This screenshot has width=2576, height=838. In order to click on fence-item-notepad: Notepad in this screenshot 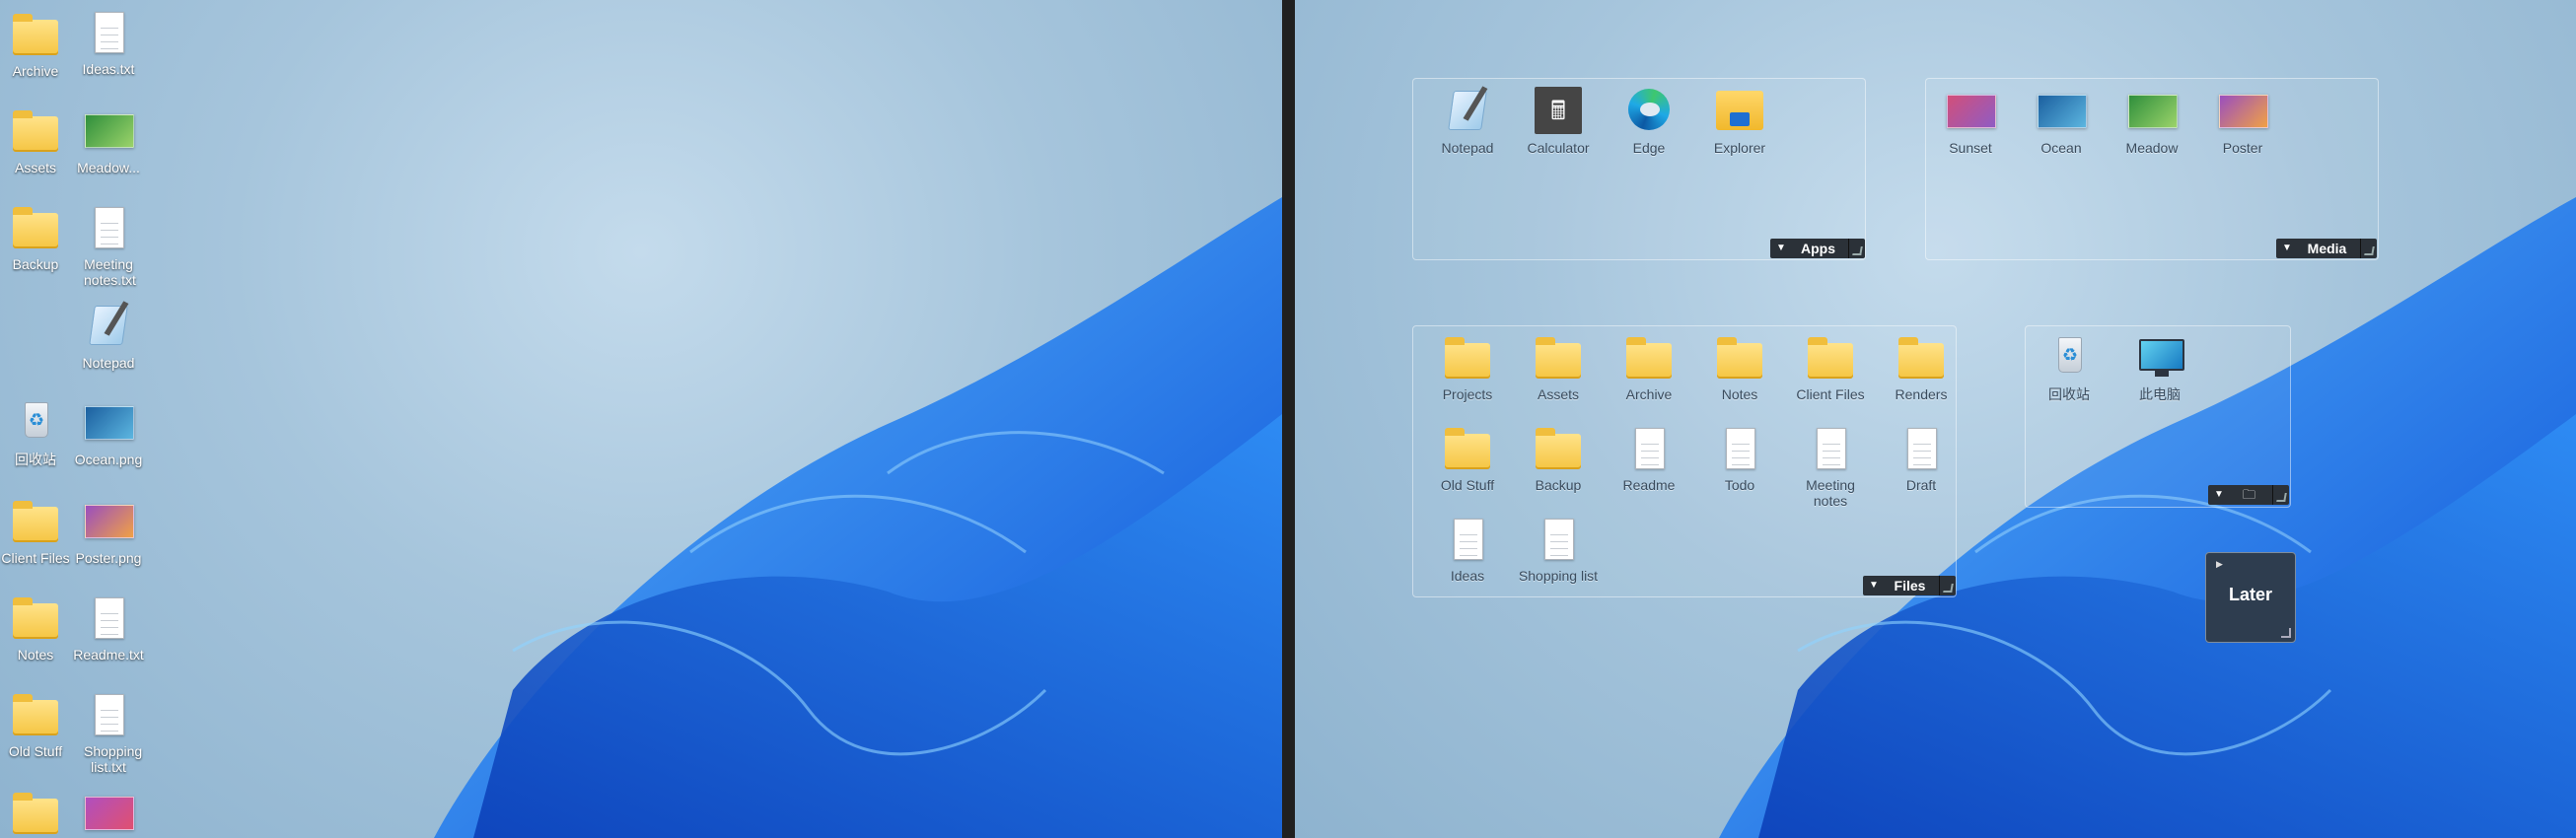, I will do `click(1467, 121)`.